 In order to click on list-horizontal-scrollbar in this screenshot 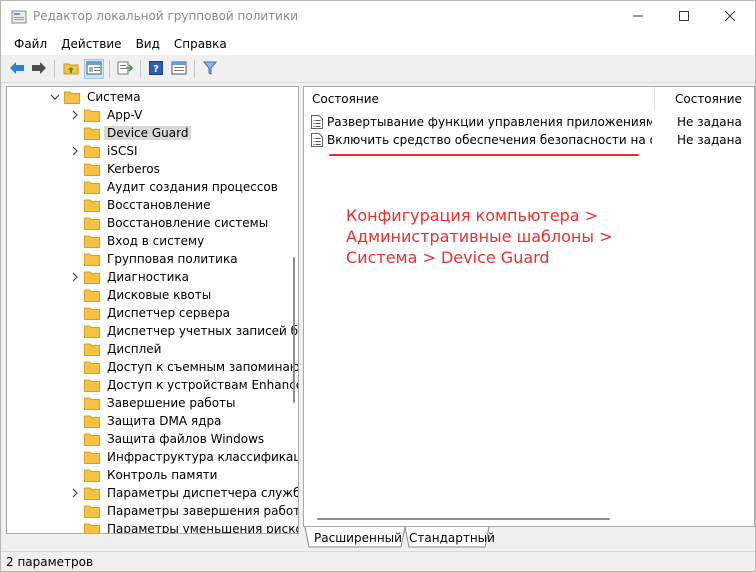, I will do `click(463, 519)`.